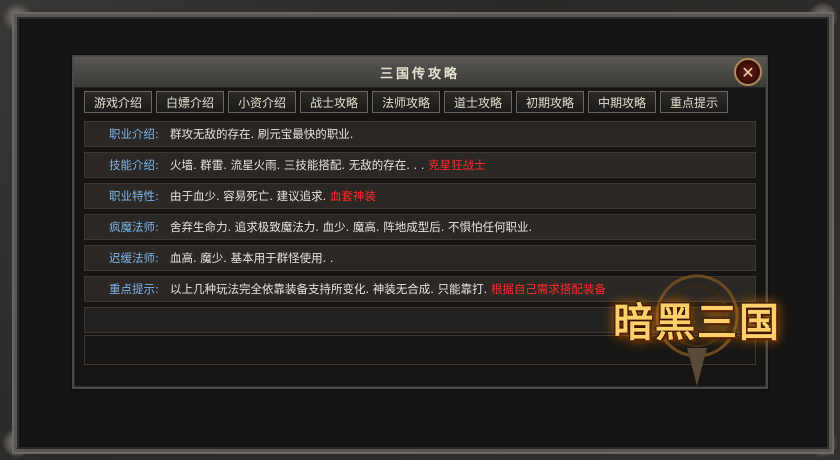  Describe the element at coordinates (694, 102) in the screenshot. I see `tab-key-tips: 重点提示` at that location.